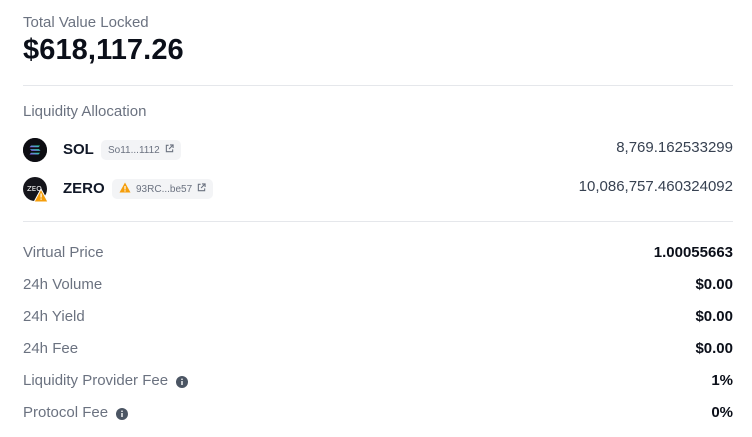 This screenshot has width=752, height=437. I want to click on stat-value: 1%, so click(722, 380).